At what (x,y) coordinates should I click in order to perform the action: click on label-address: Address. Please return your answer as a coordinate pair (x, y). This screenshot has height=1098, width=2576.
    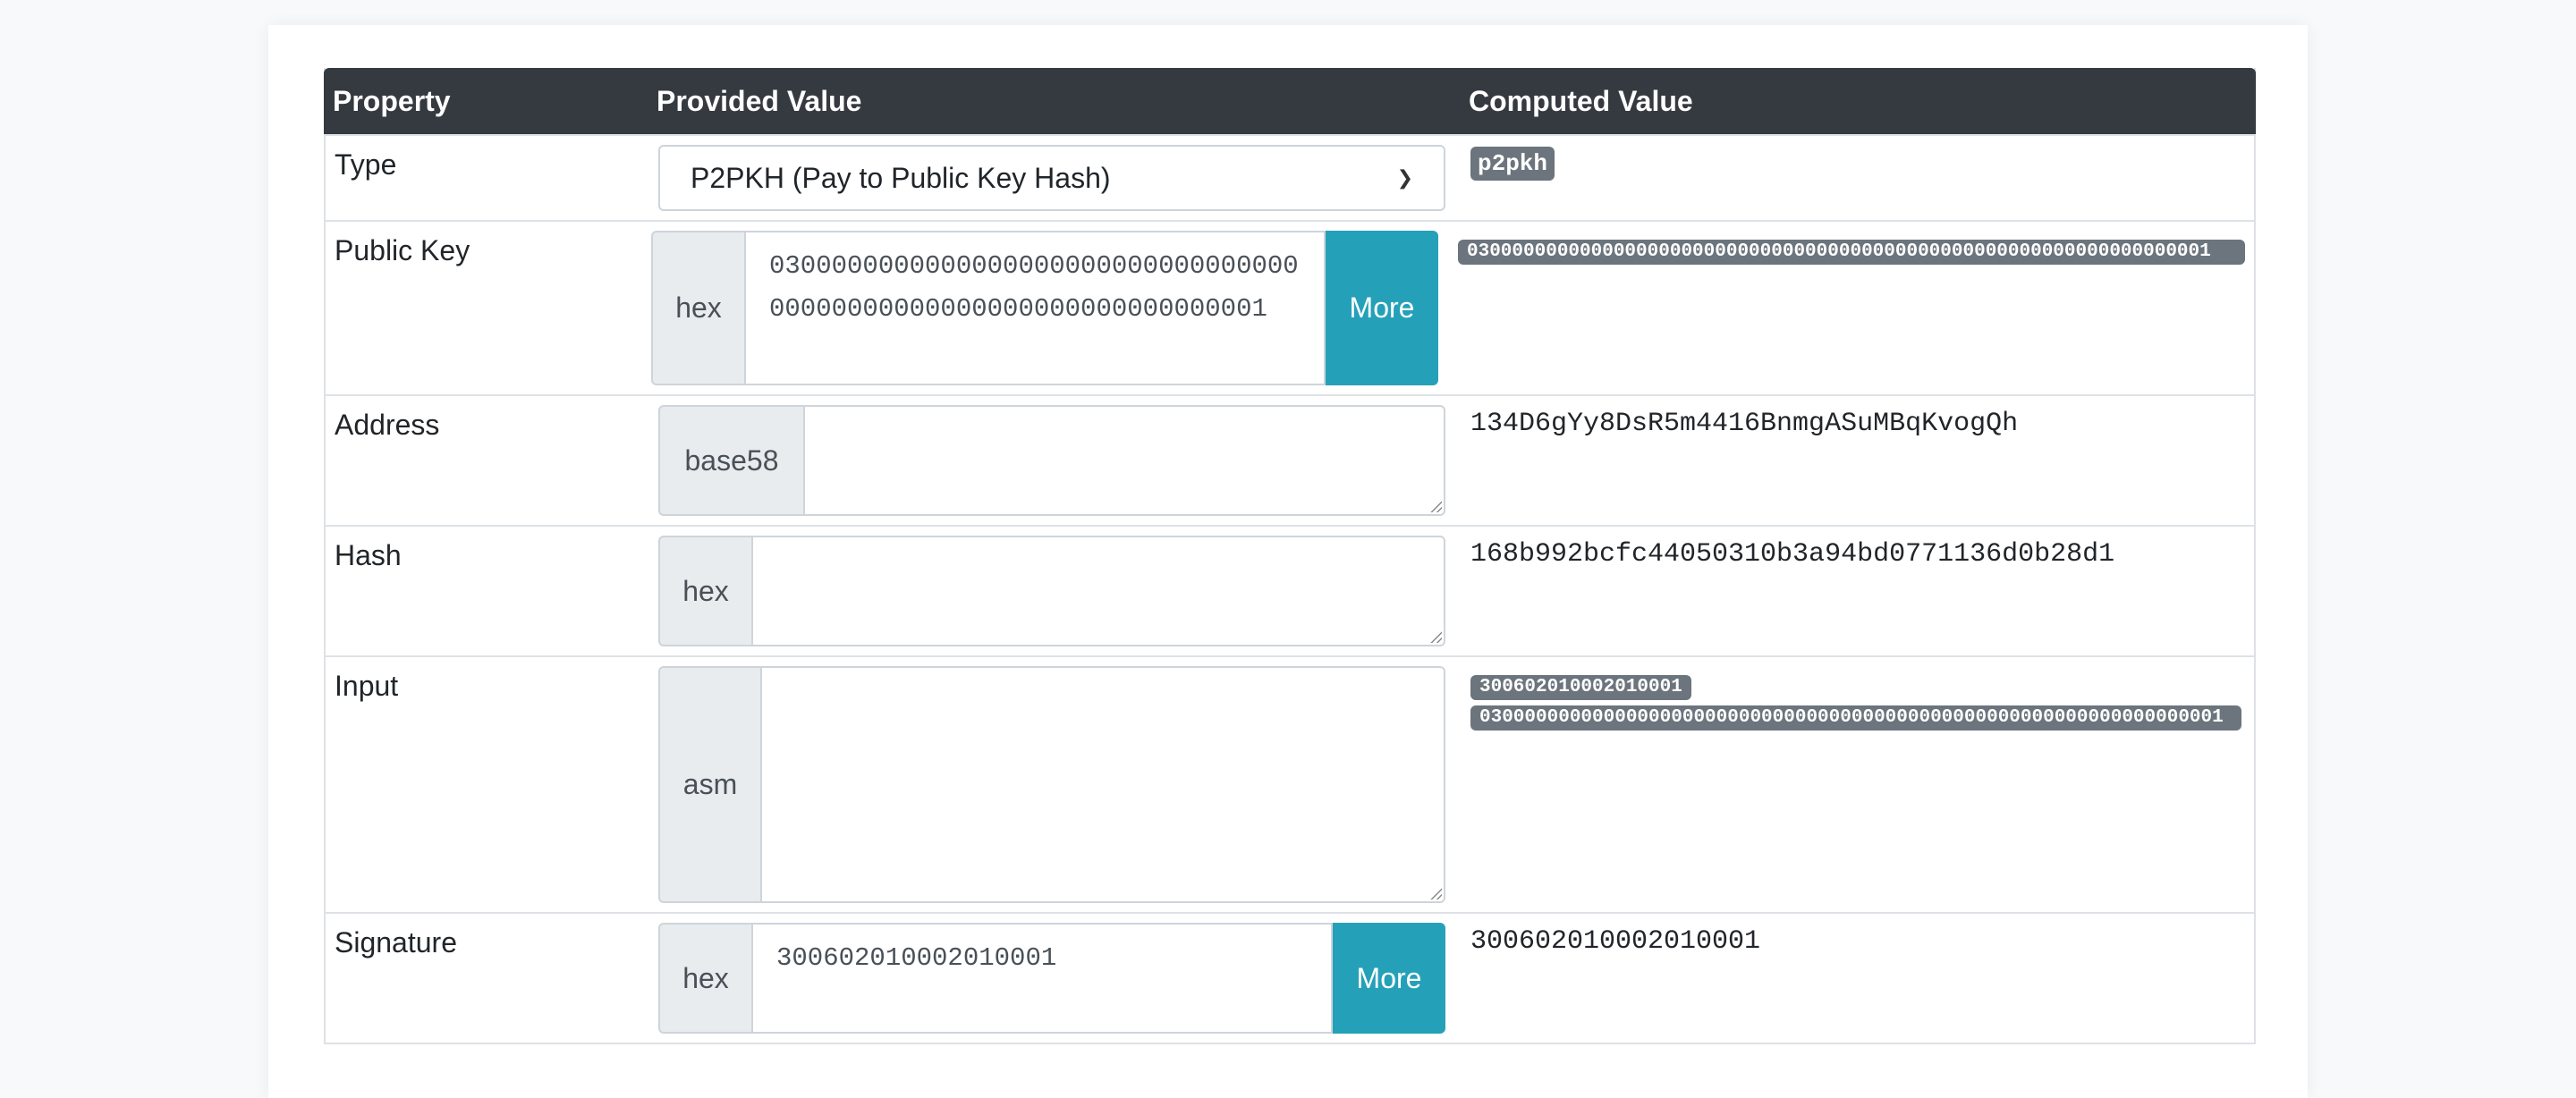
    Looking at the image, I should click on (387, 425).